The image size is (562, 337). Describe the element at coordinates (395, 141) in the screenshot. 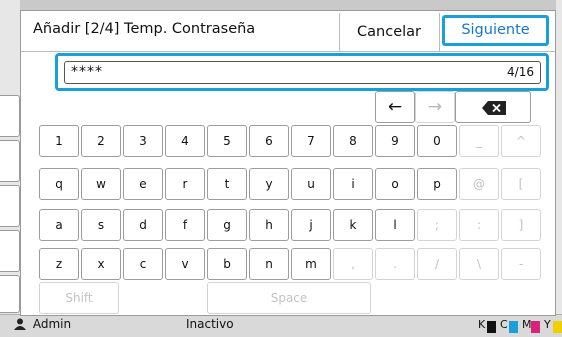

I see `key-9: 9` at that location.